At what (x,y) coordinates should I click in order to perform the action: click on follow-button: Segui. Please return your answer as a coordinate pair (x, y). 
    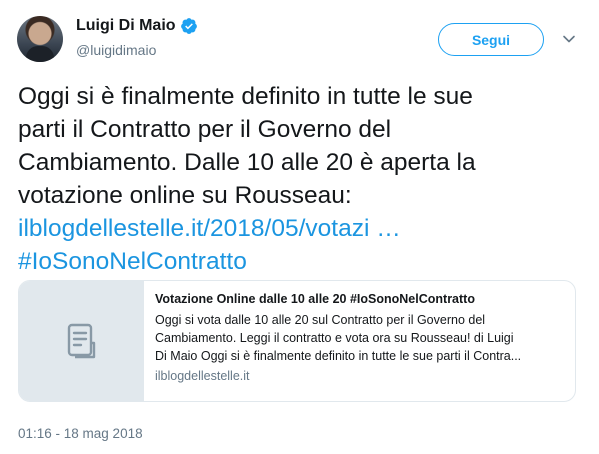
    Looking at the image, I should click on (491, 39).